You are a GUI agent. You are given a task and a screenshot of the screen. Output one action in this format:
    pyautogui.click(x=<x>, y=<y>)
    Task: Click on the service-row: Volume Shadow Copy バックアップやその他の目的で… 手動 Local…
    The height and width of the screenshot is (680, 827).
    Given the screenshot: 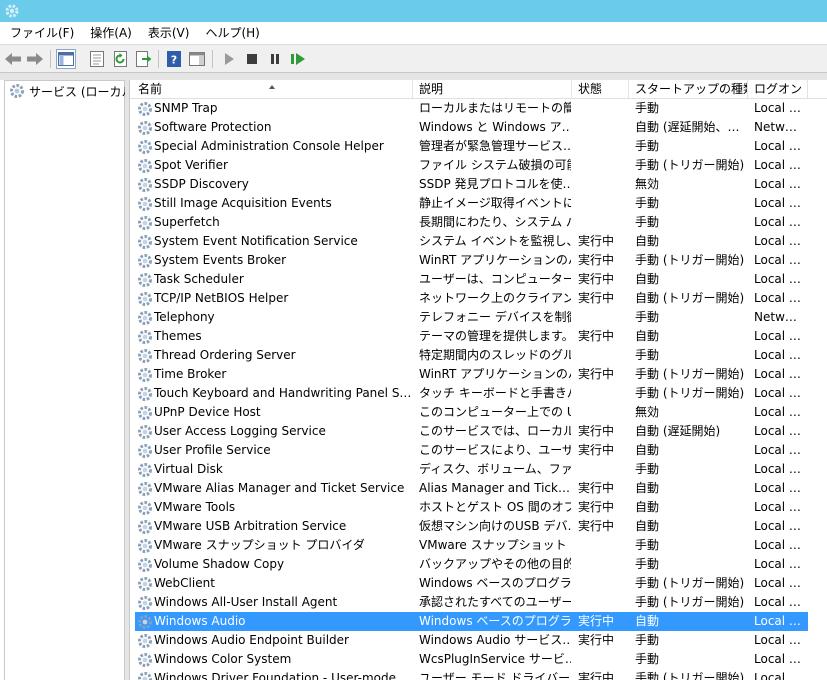 What is the action you would take?
    pyautogui.click(x=478, y=564)
    